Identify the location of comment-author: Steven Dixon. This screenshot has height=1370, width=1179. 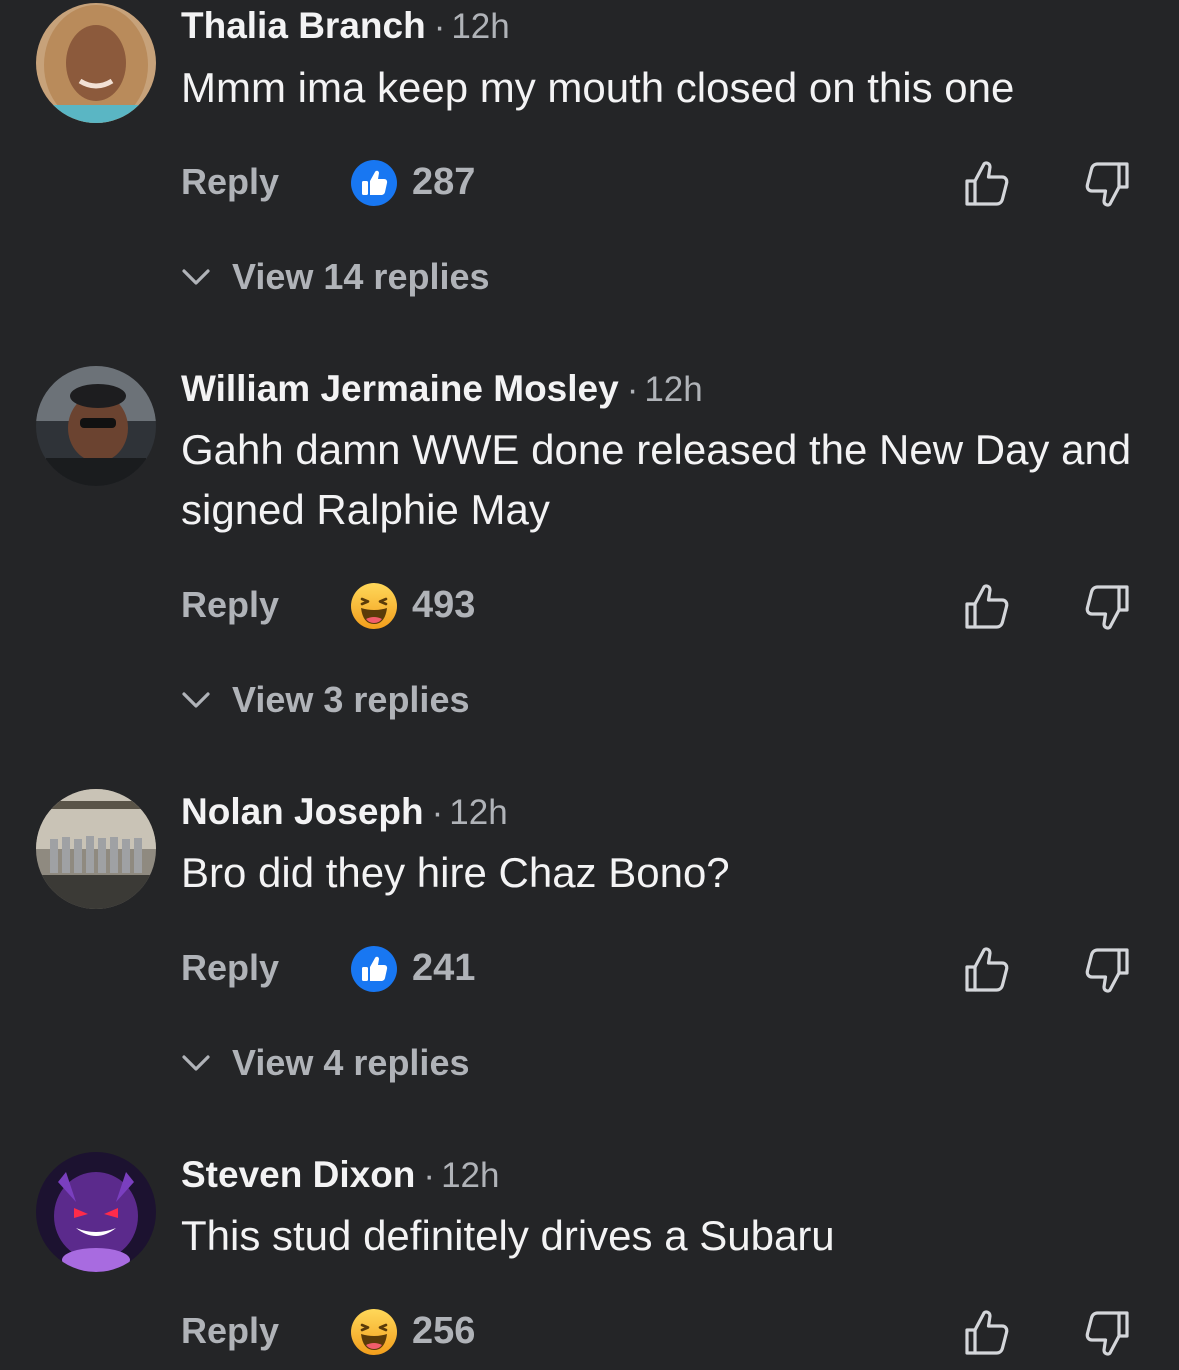
(298, 1174).